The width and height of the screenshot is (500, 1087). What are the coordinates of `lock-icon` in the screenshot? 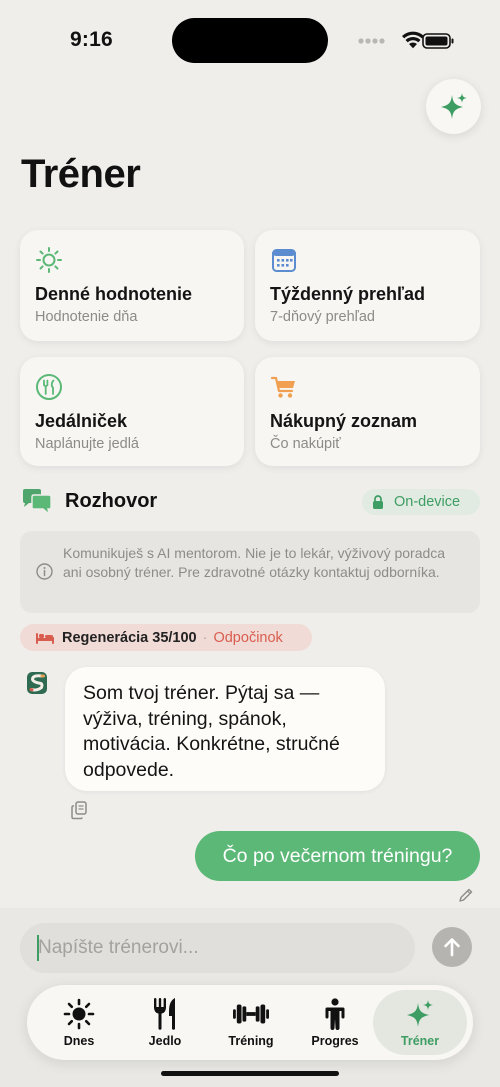 It's located at (378, 502).